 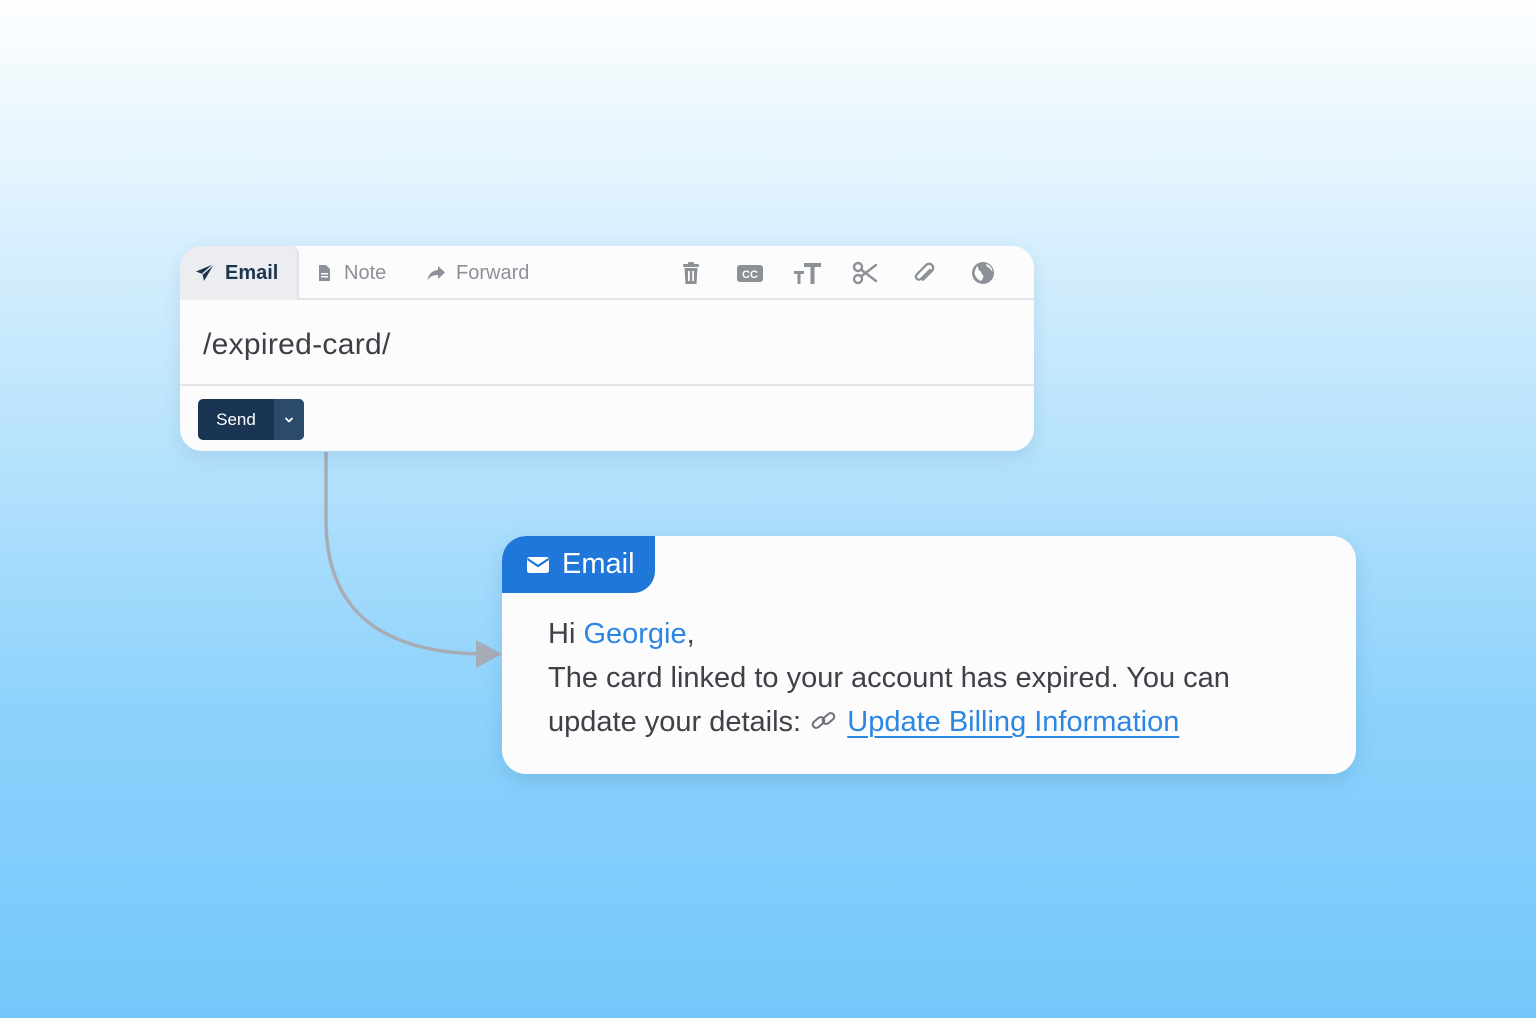 I want to click on email-badge-label: Email, so click(x=598, y=564).